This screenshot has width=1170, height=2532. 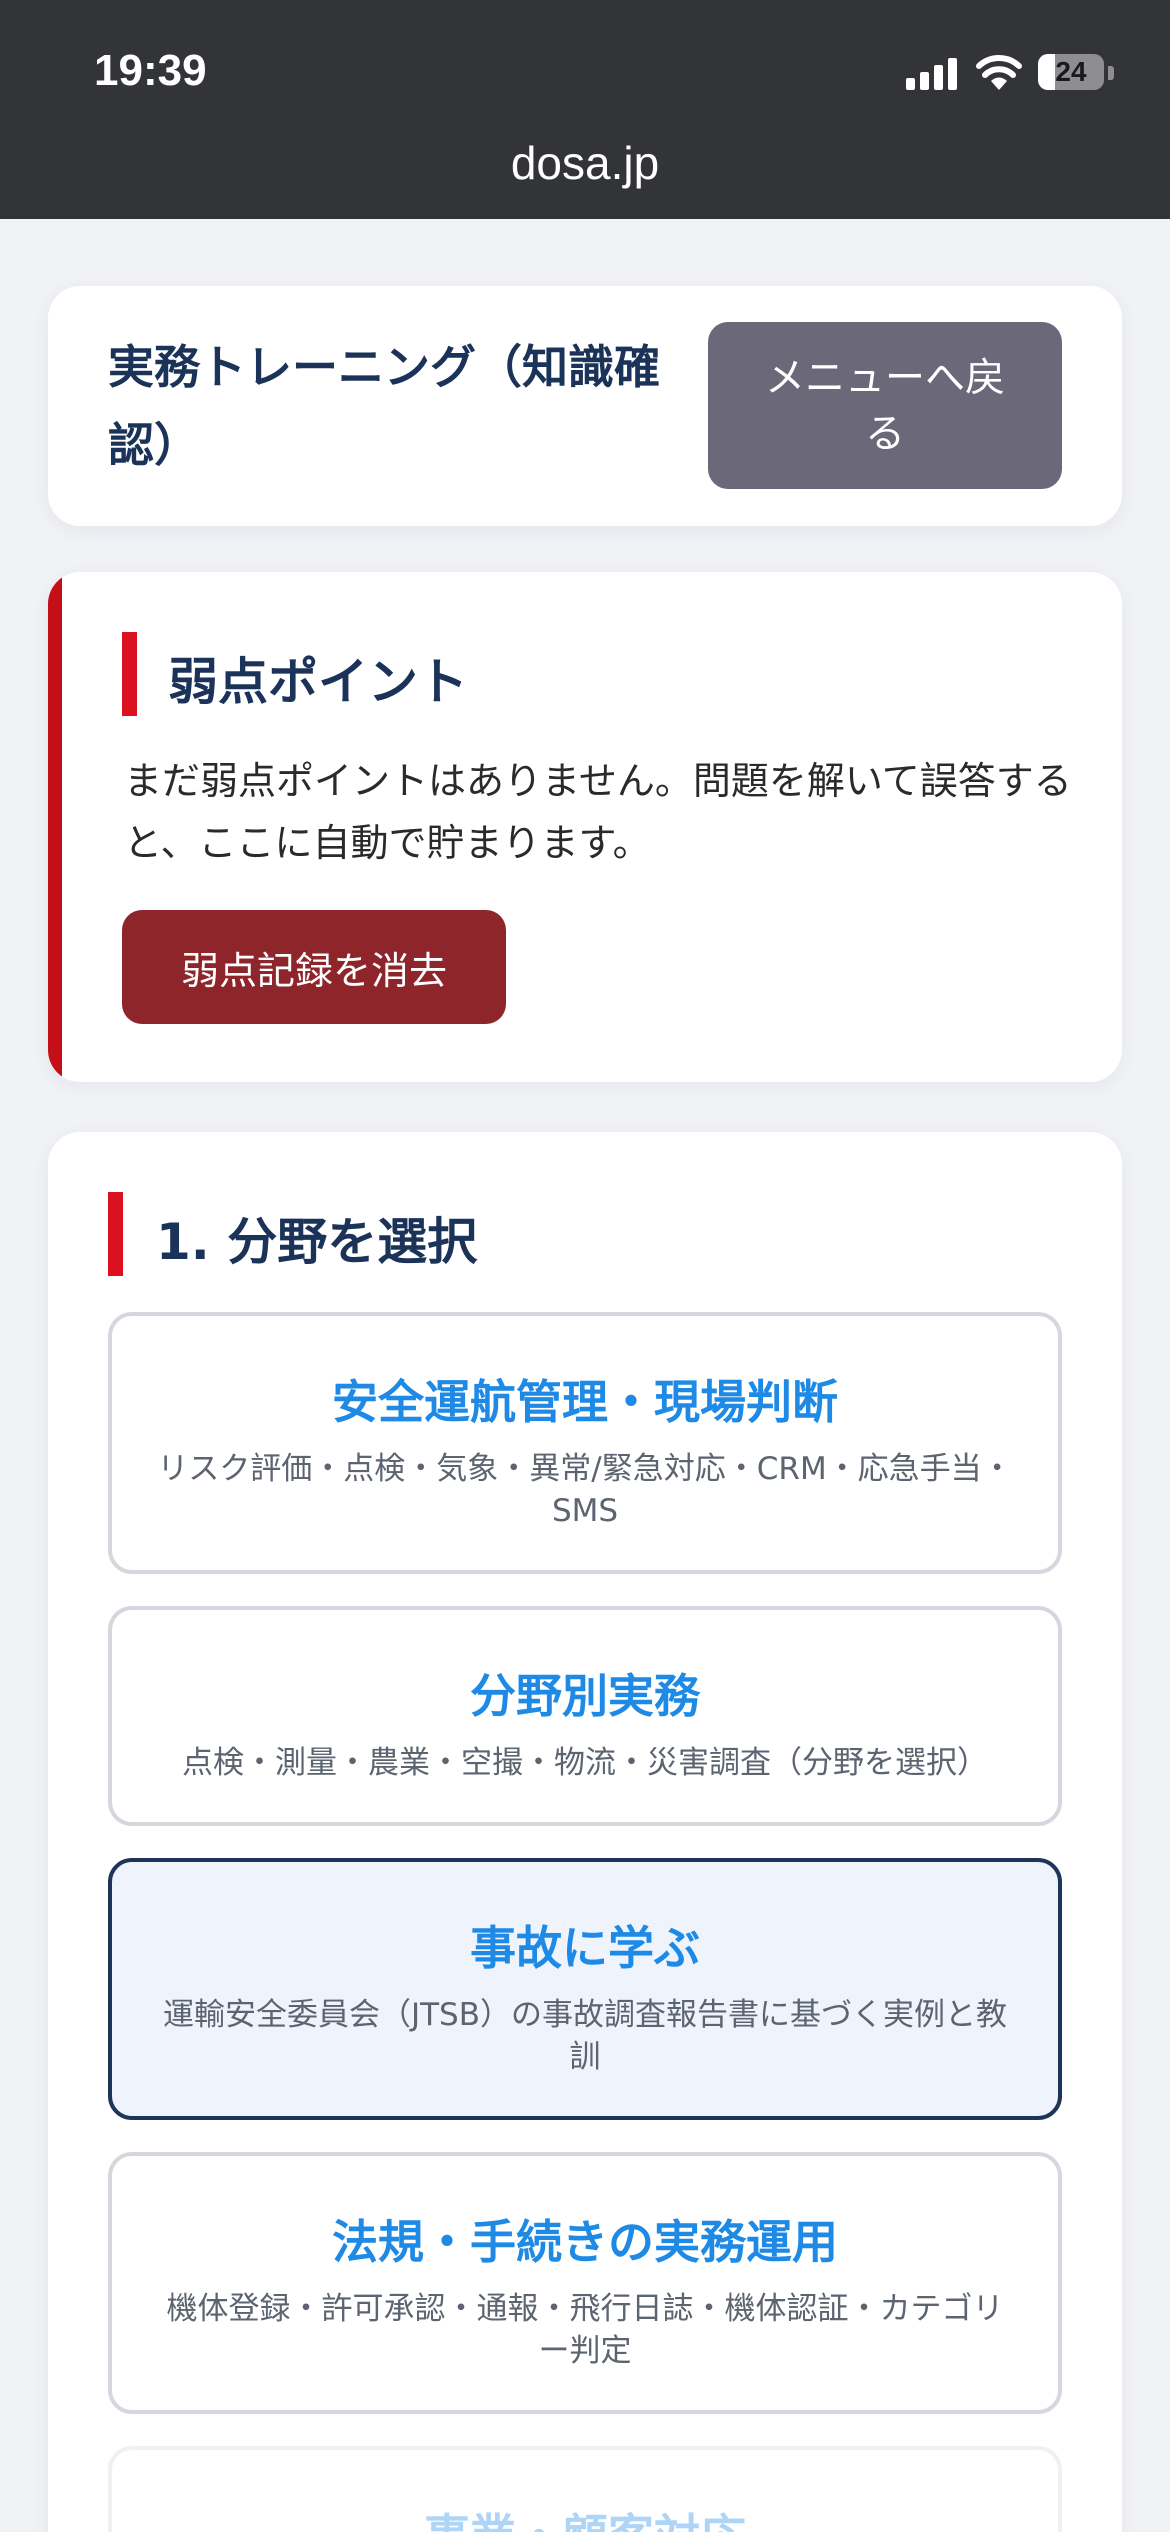 I want to click on address-bar-url: dosa.jp, so click(x=585, y=163).